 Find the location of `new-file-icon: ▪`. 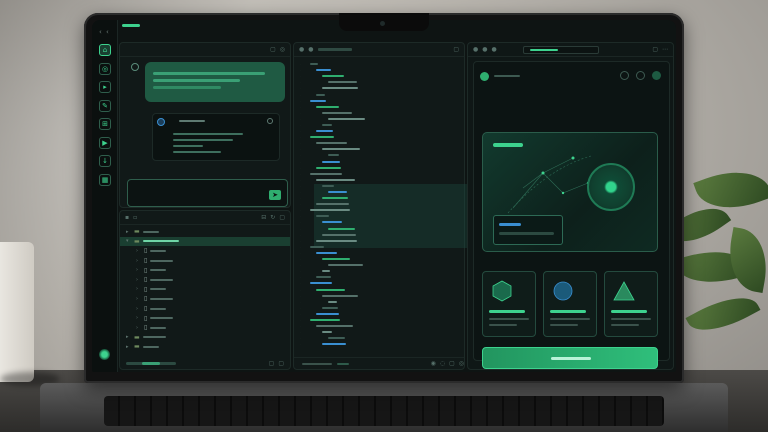

new-file-icon: ▪ is located at coordinates (127, 217).